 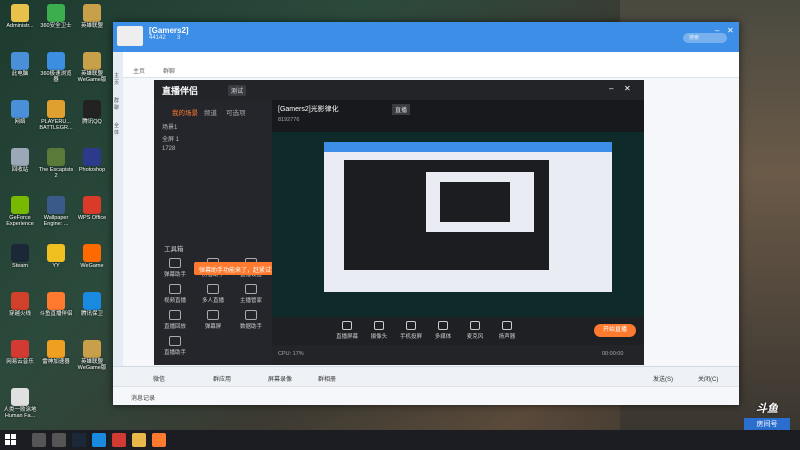 What do you see at coordinates (347, 330) in the screenshot?
I see `control-button: 直播屏幕` at bounding box center [347, 330].